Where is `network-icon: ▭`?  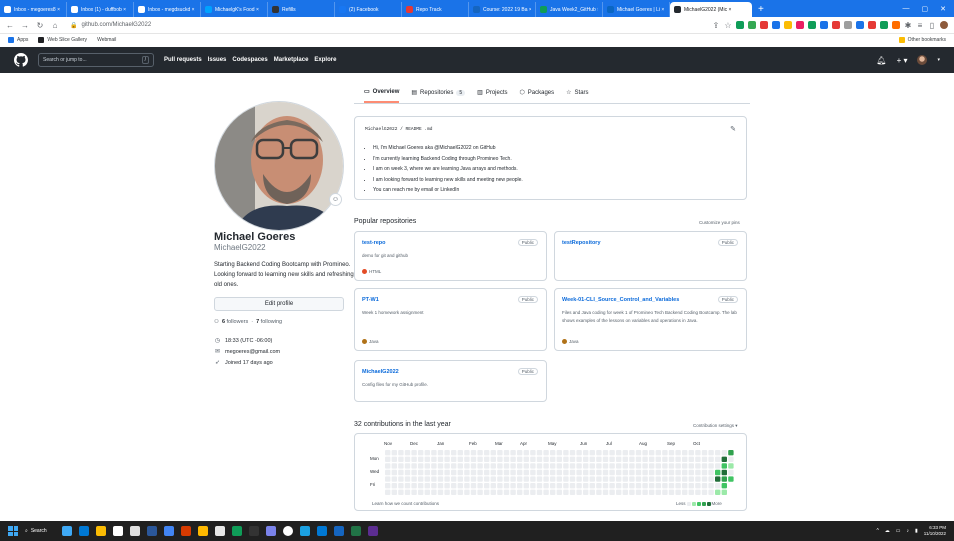
network-icon: ▭ is located at coordinates (898, 531).